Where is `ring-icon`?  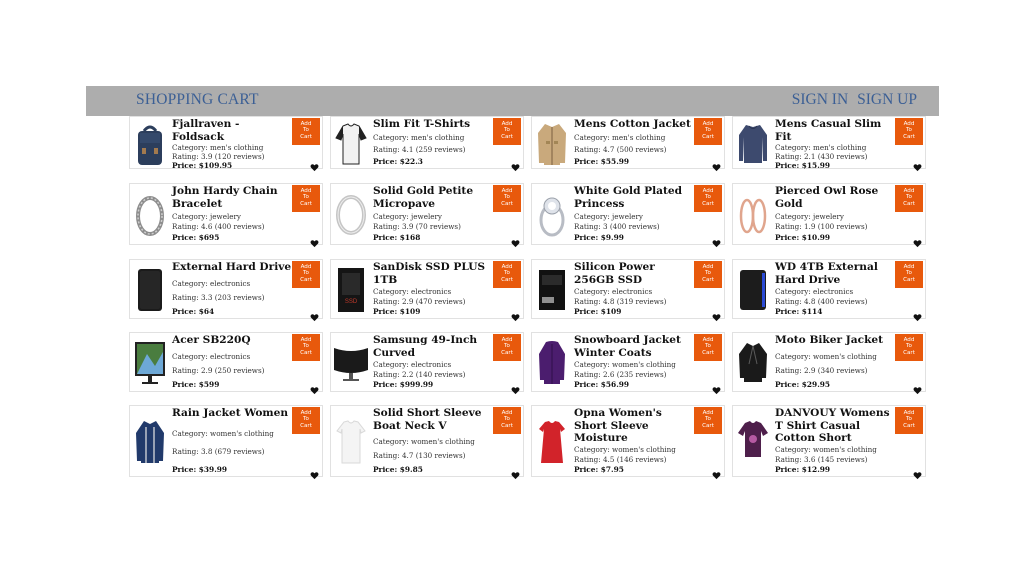
ring-icon is located at coordinates (351, 215).